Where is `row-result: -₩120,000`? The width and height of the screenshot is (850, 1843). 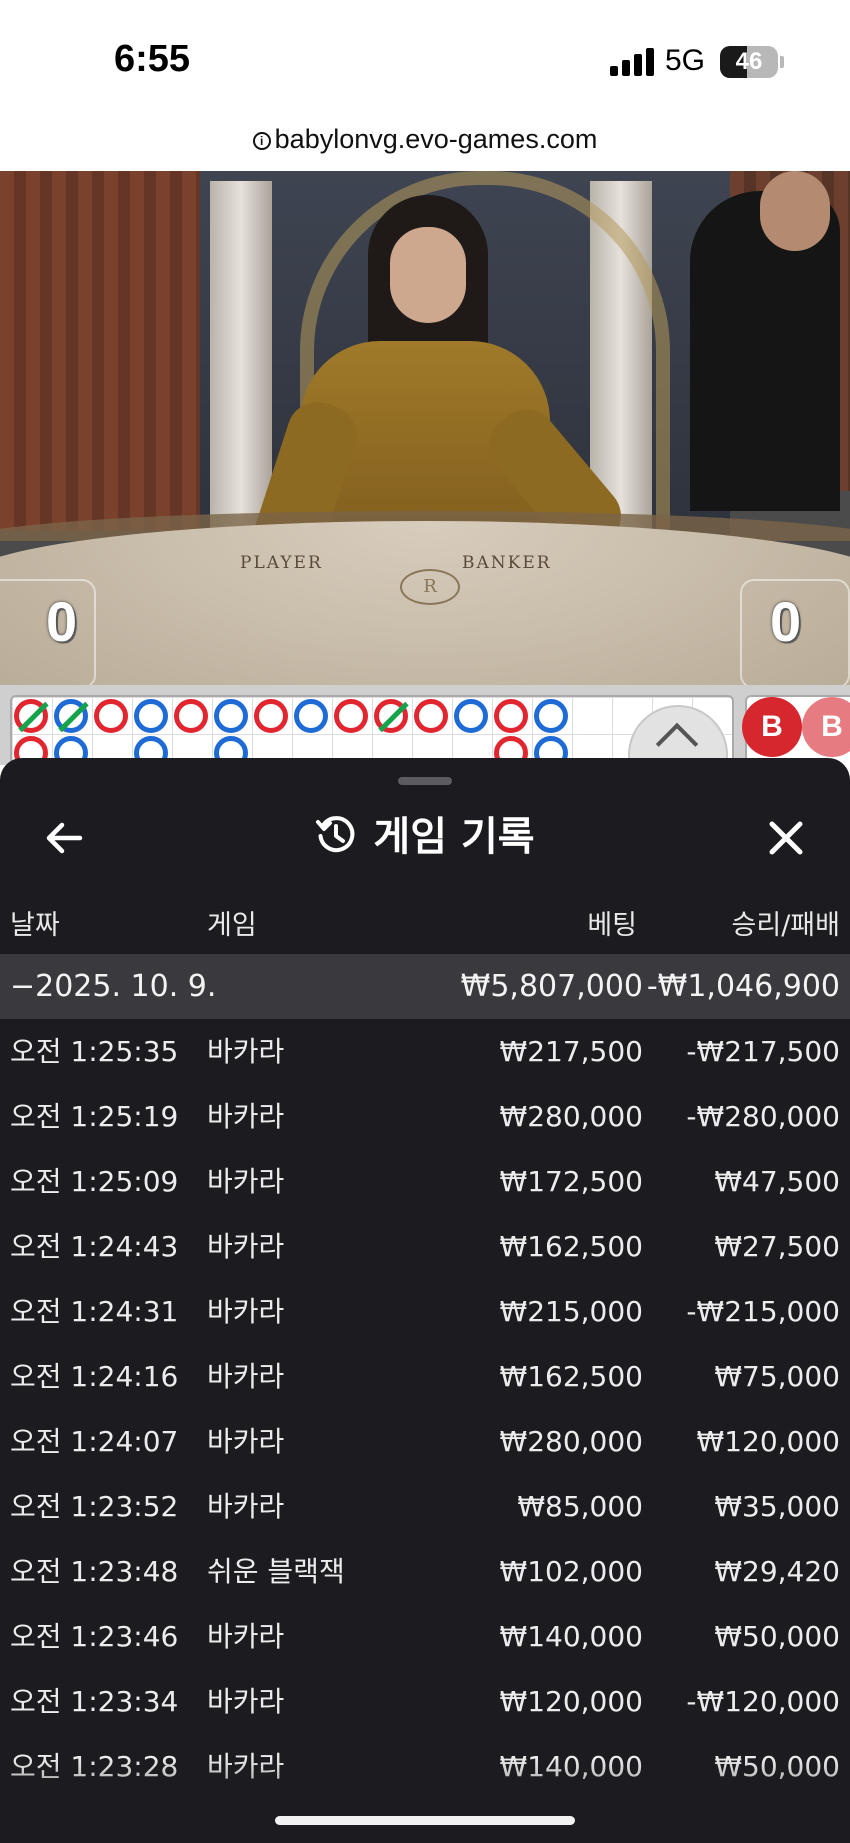 row-result: -₩120,000 is located at coordinates (763, 1701).